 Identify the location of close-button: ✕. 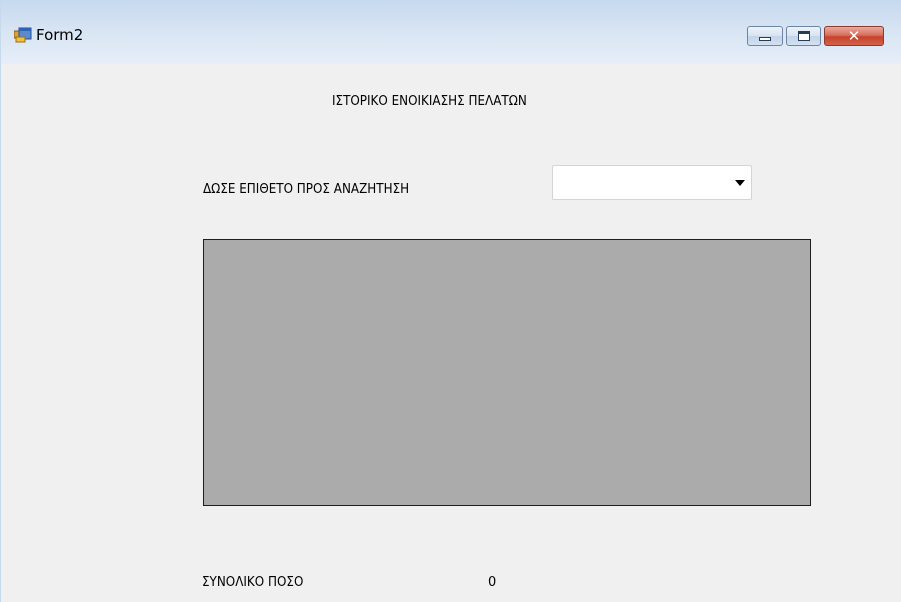
(854, 36).